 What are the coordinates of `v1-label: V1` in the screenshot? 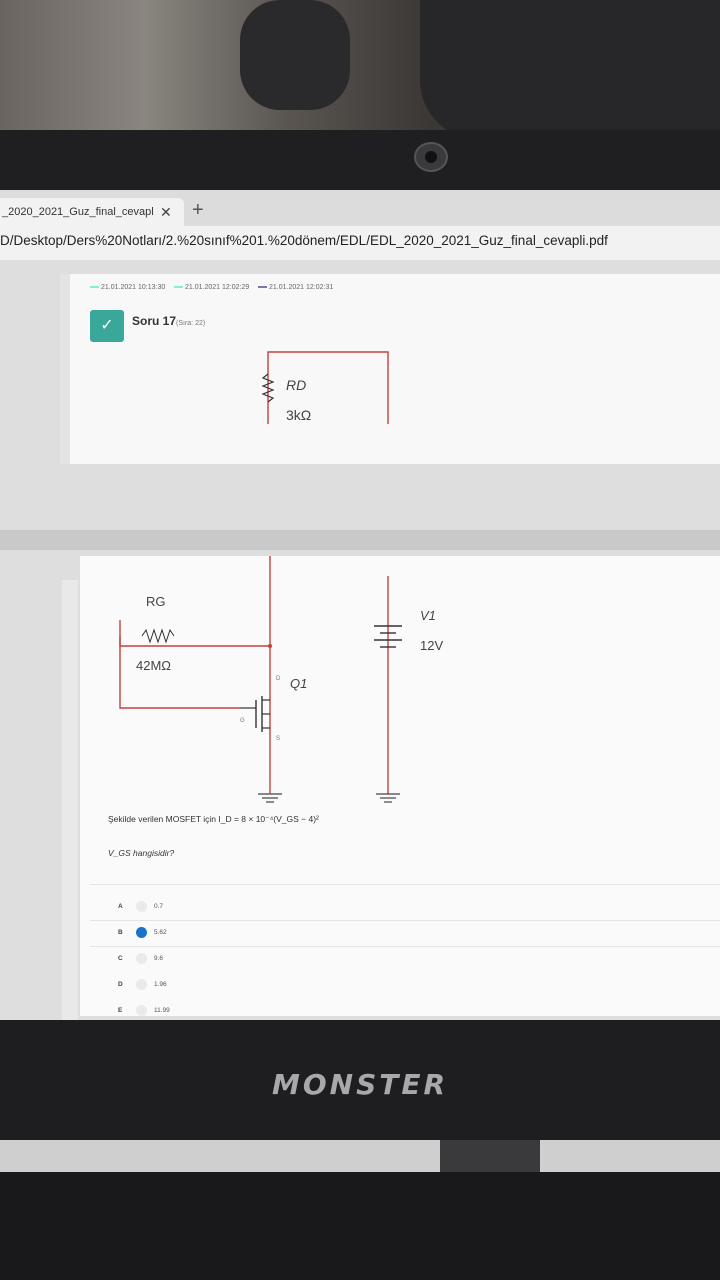 It's located at (428, 615).